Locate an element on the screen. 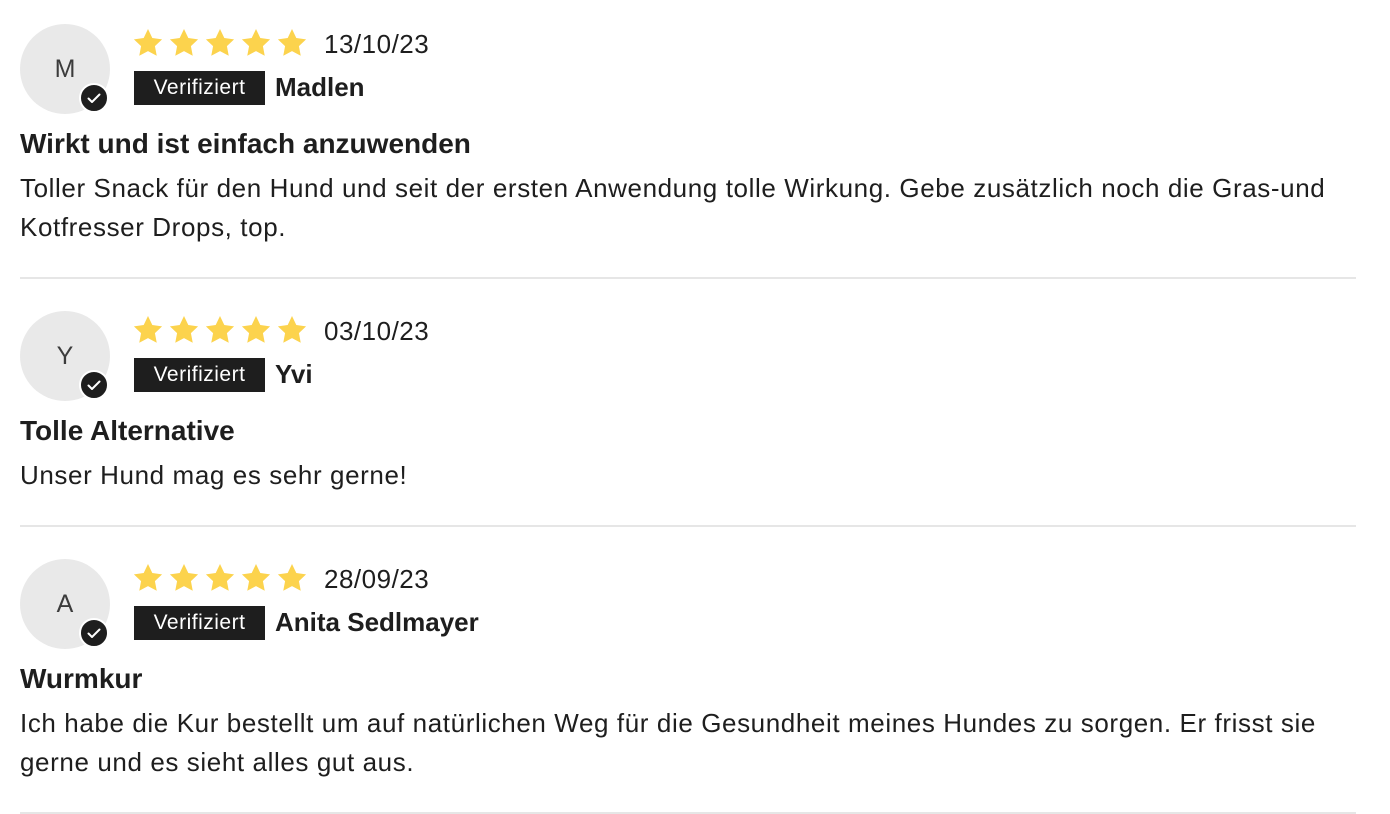  avatar: M is located at coordinates (65, 69).